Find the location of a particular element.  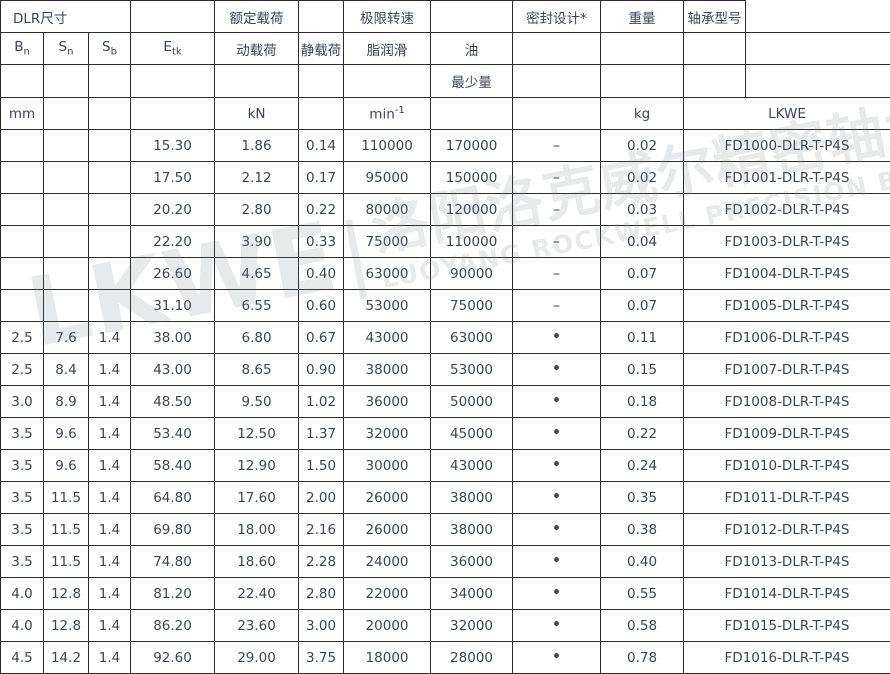

cell-dynamic-load: 29.00 is located at coordinates (257, 658).